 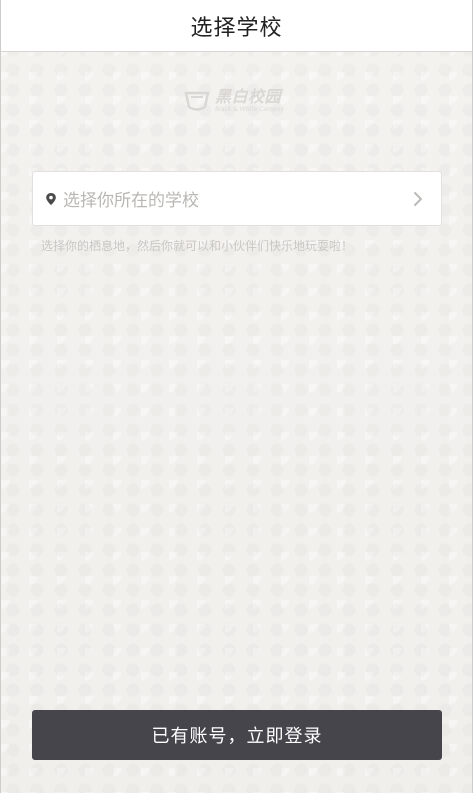 I want to click on logo-text: 黑白校园 Black & White Campus, so click(x=249, y=101).